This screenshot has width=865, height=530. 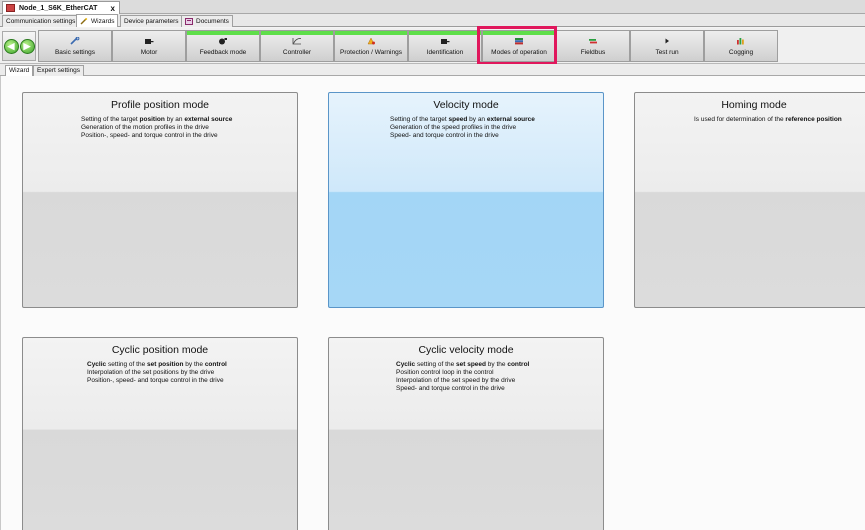 What do you see at coordinates (519, 41) in the screenshot?
I see `modes-icon` at bounding box center [519, 41].